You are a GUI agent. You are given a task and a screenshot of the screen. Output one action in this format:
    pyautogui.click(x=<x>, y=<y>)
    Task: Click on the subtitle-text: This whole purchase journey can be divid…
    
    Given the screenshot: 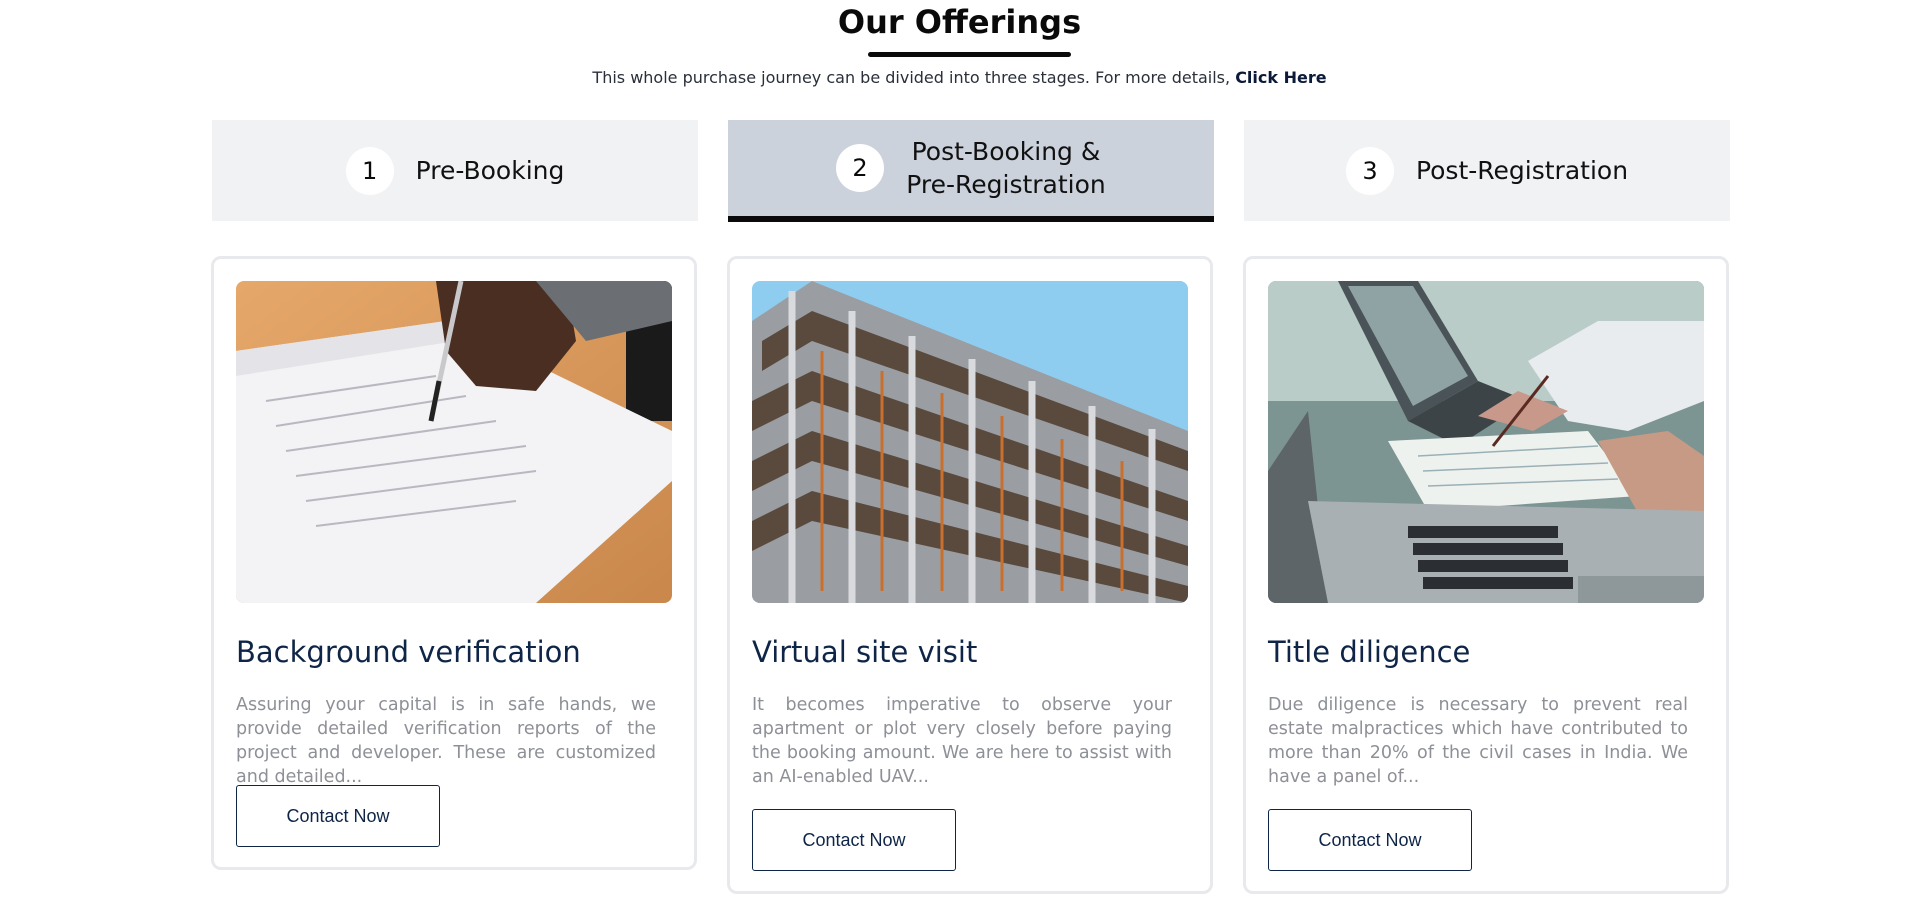 What is the action you would take?
    pyautogui.click(x=911, y=77)
    